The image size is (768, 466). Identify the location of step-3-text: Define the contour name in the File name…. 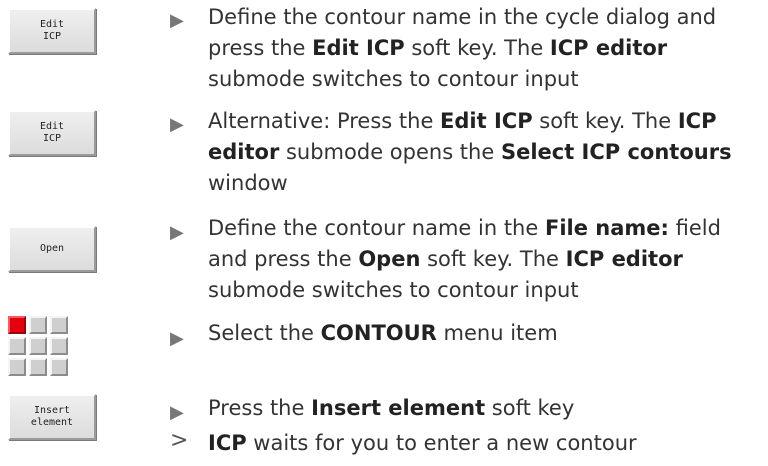
(485, 259).